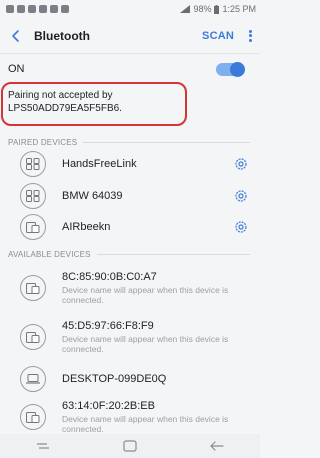 The width and height of the screenshot is (320, 458). I want to click on navigation-bar, so click(130, 446).